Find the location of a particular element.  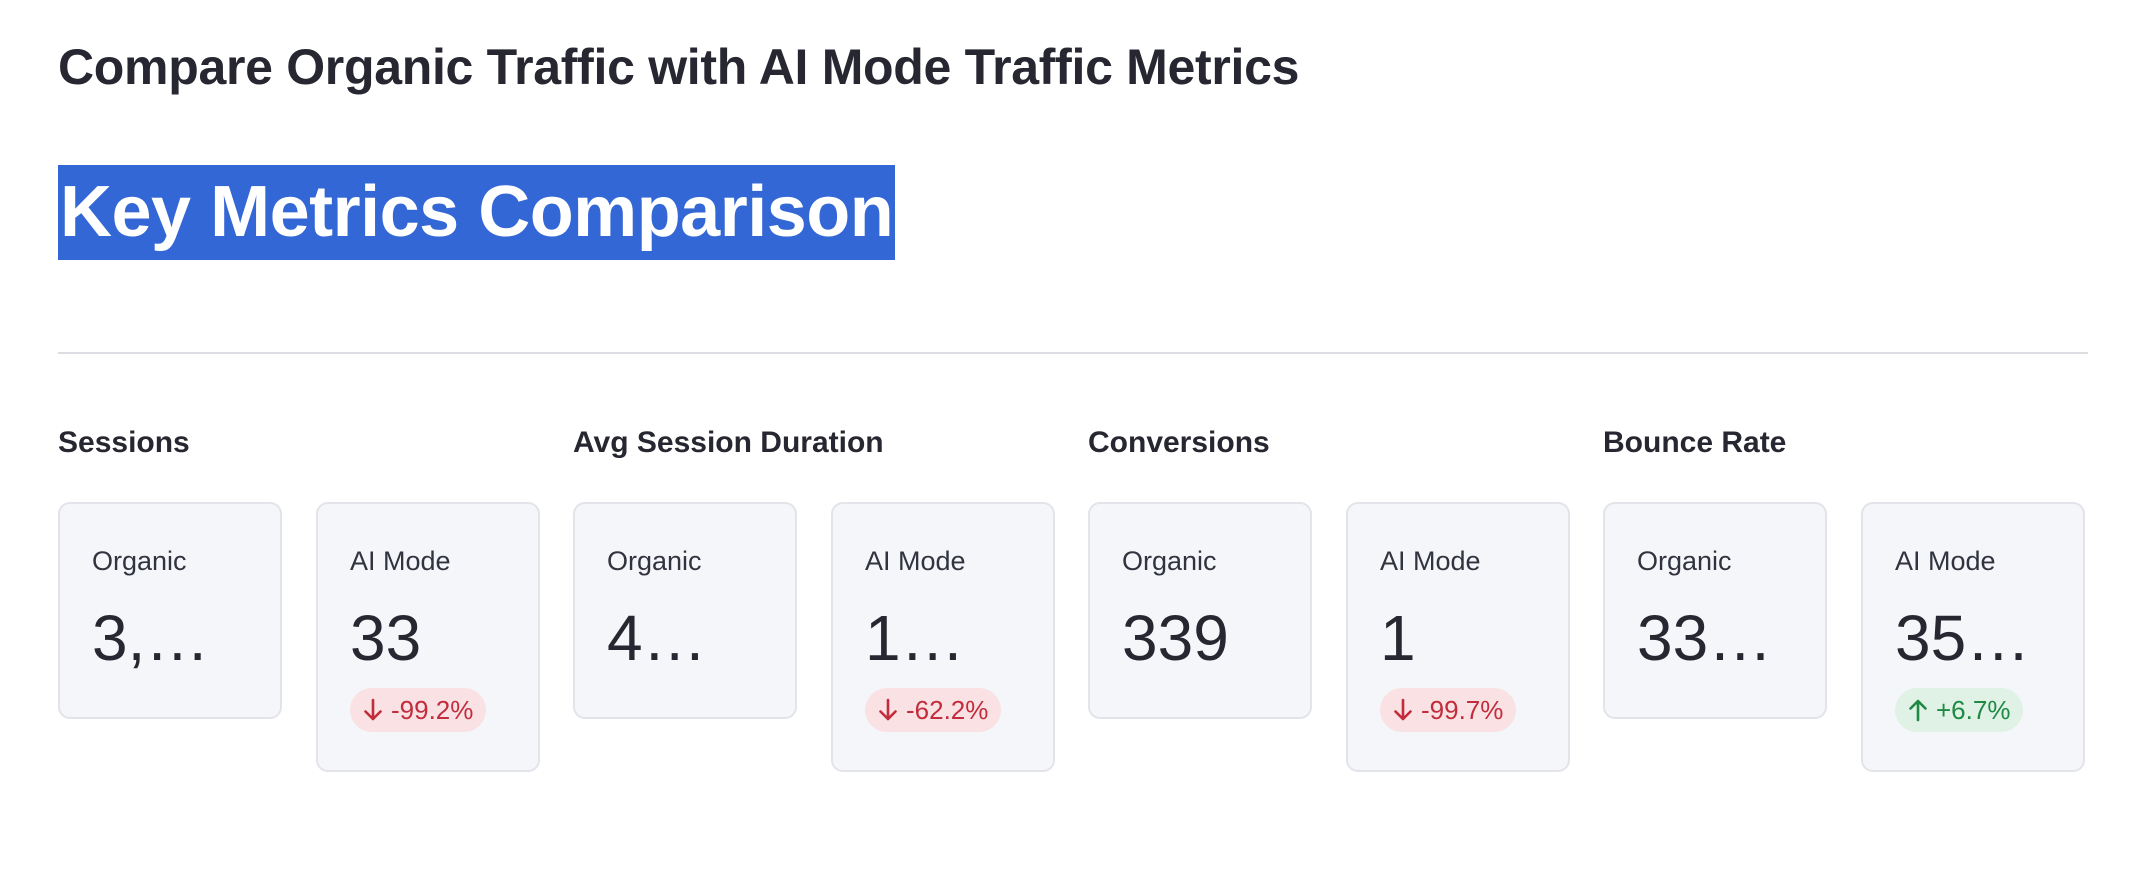

delta-badge: -62.2% is located at coordinates (933, 710).